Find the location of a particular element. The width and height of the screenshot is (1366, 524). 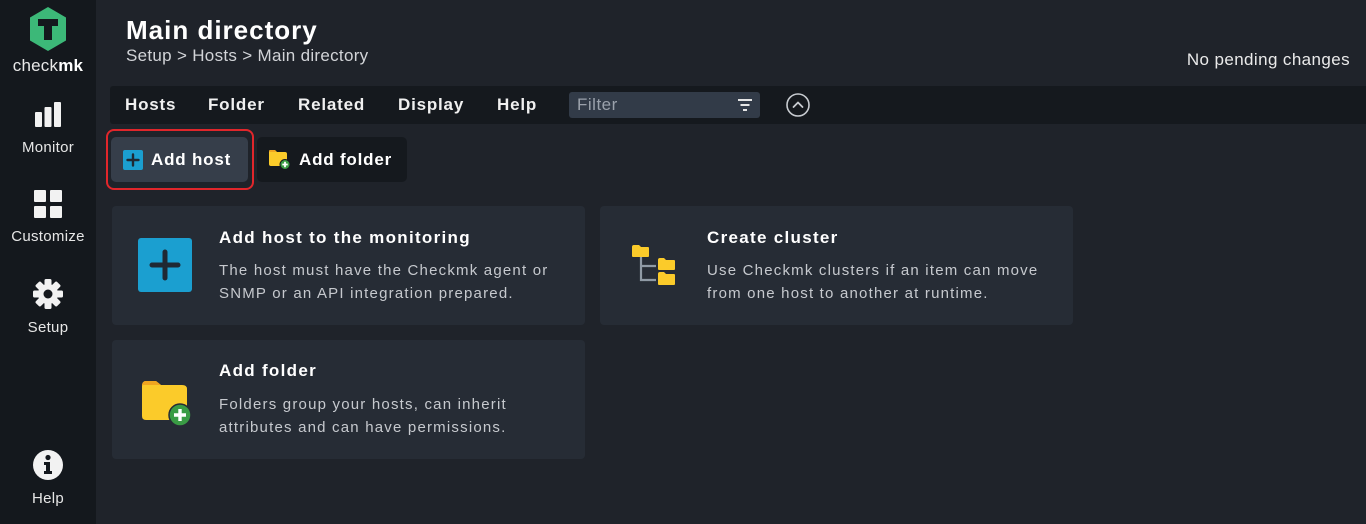

sidebar-item-label: Monitor is located at coordinates (48, 147).